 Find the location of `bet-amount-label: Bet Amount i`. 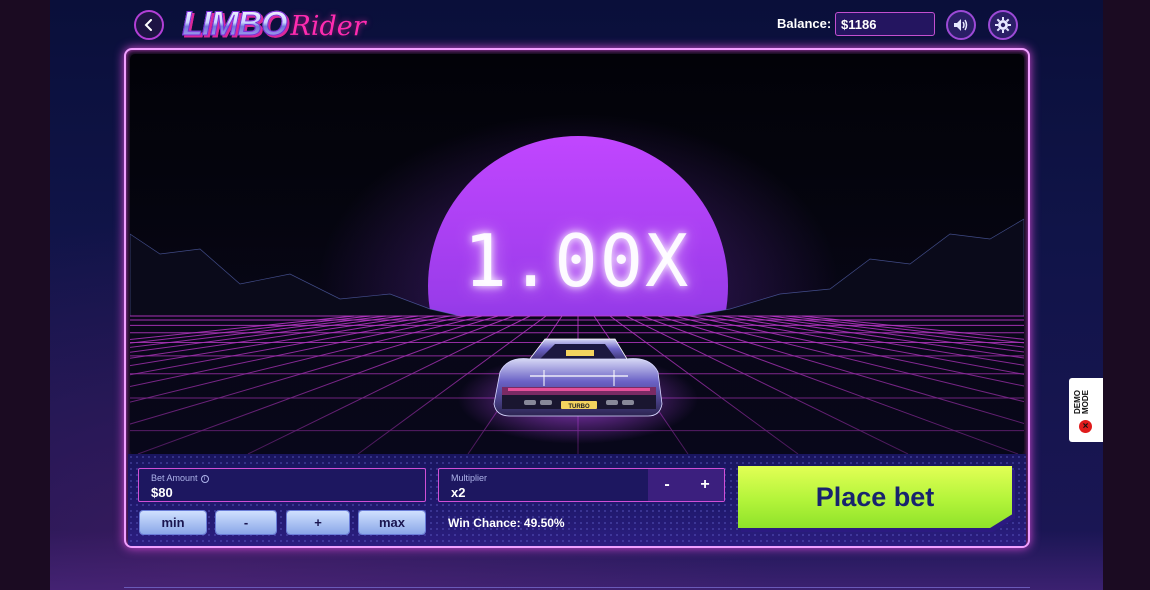

bet-amount-label: Bet Amount i is located at coordinates (180, 478).